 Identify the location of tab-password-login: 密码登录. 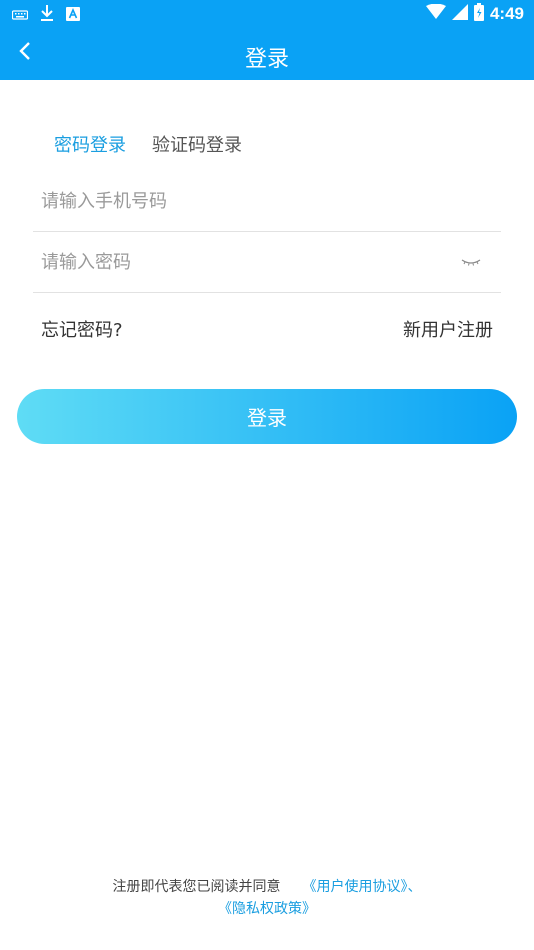
(90, 144).